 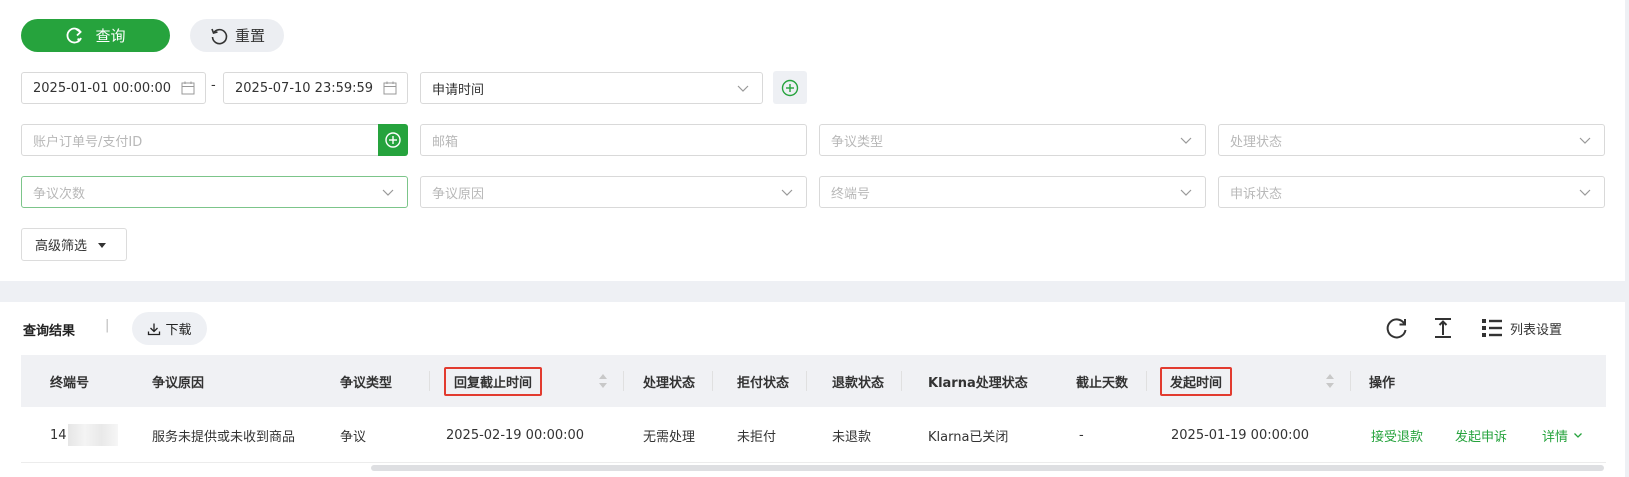 I want to click on account-order-placeholder: 账户订单号/支付ID, so click(x=88, y=142).